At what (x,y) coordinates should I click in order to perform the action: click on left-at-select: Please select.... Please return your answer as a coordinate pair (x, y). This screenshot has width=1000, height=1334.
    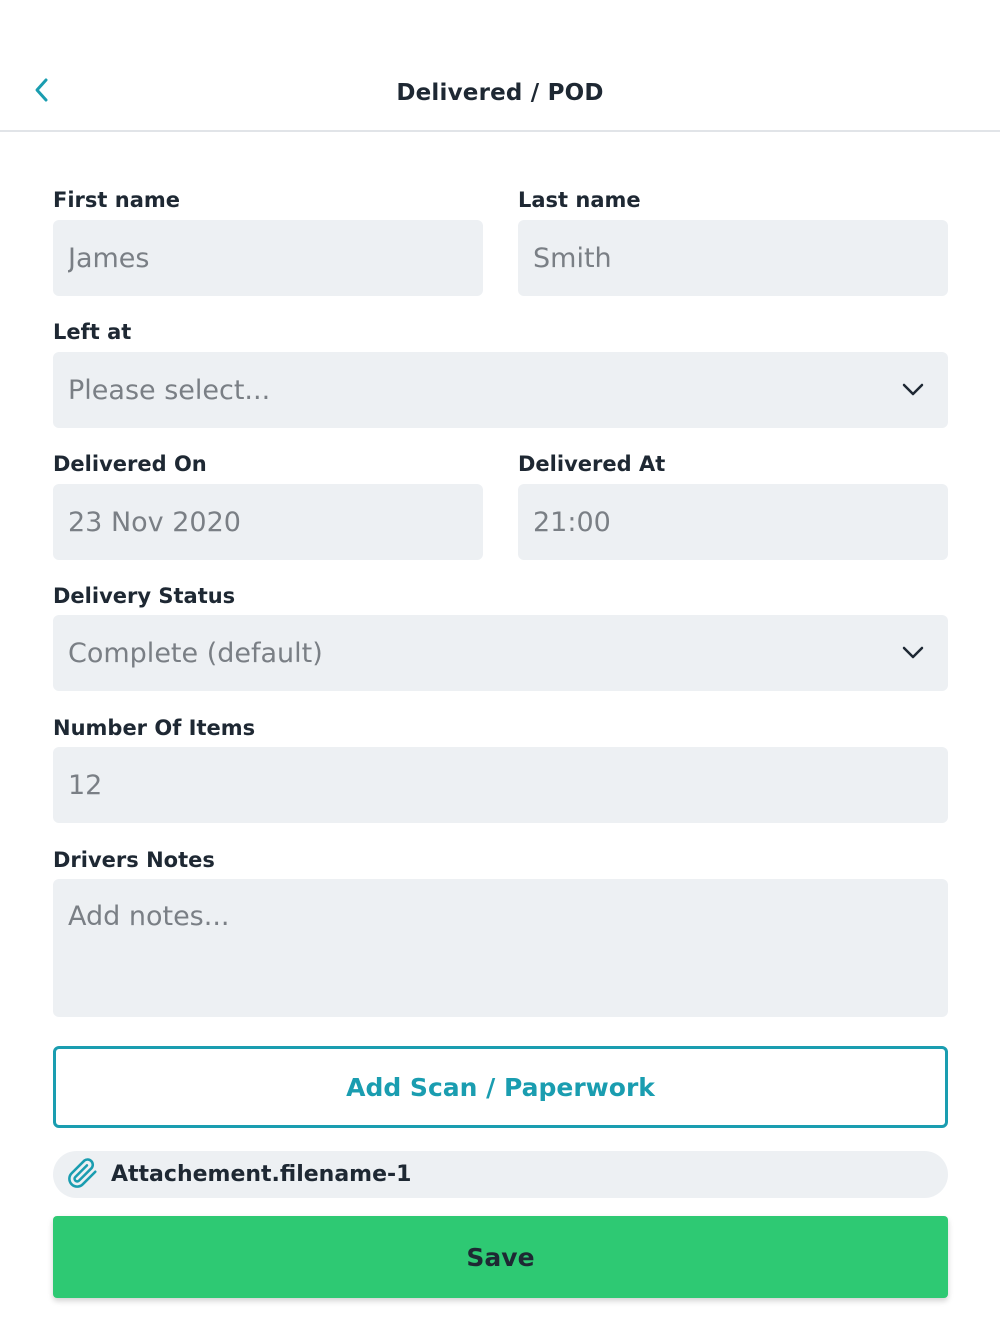
    Looking at the image, I should click on (500, 390).